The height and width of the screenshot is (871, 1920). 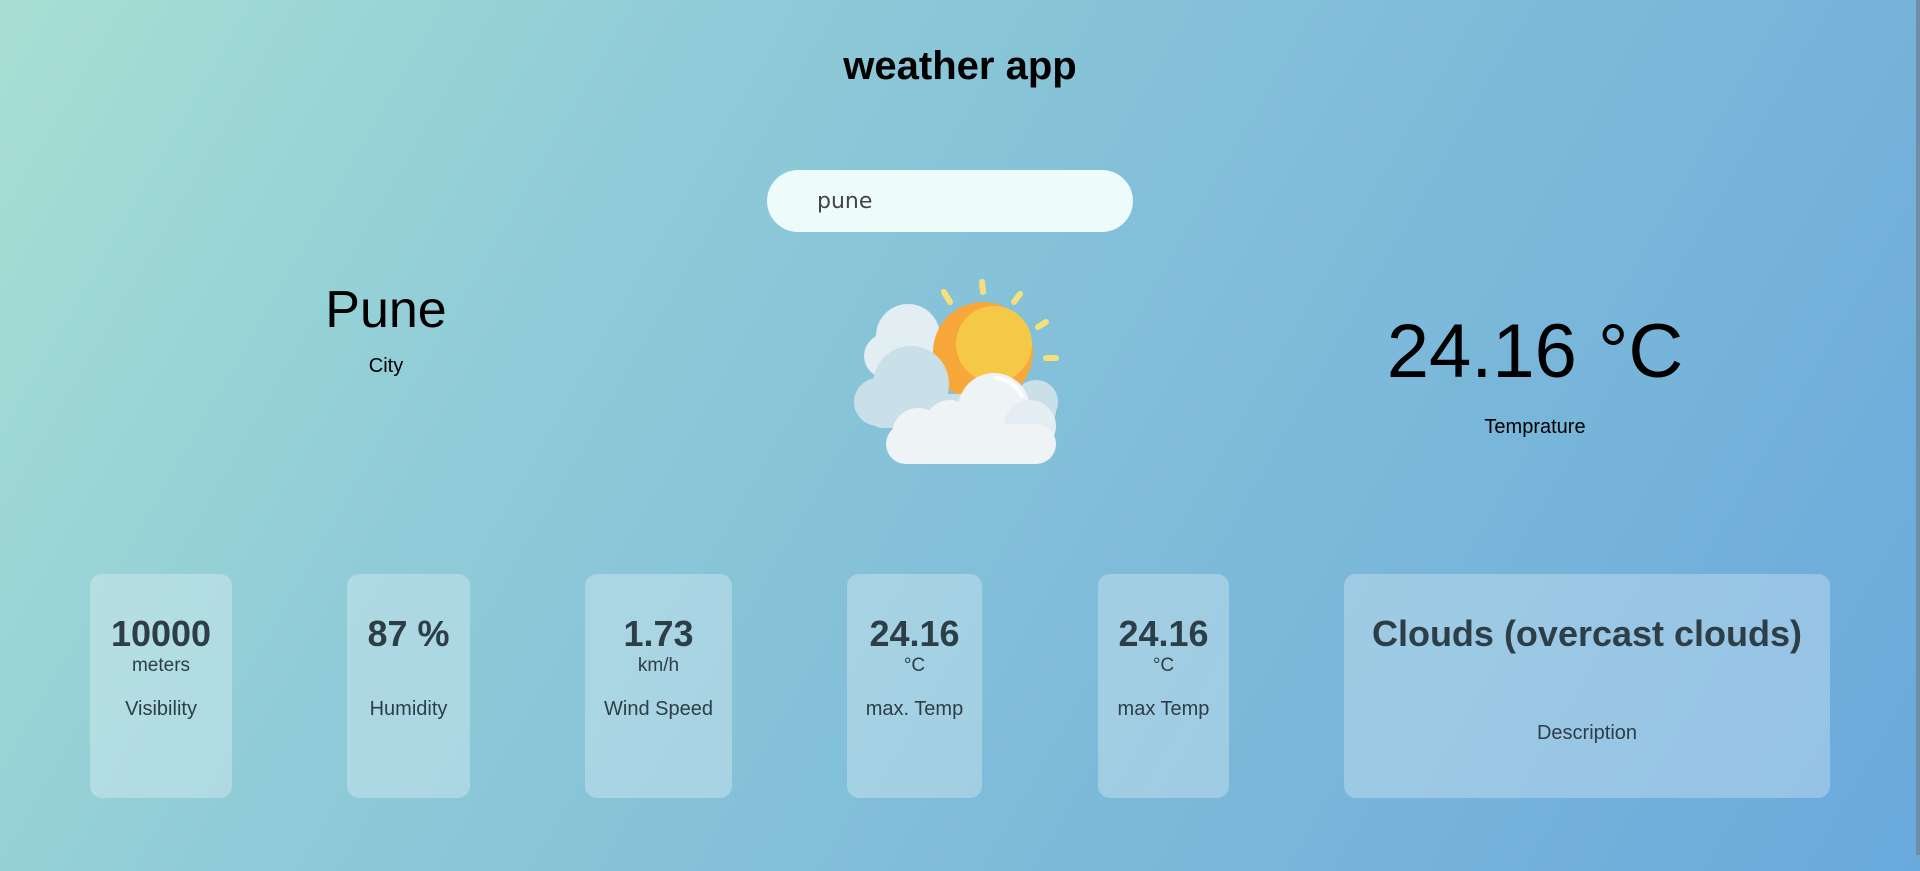 I want to click on max-temp-label-2: max Temp, so click(x=1163, y=709).